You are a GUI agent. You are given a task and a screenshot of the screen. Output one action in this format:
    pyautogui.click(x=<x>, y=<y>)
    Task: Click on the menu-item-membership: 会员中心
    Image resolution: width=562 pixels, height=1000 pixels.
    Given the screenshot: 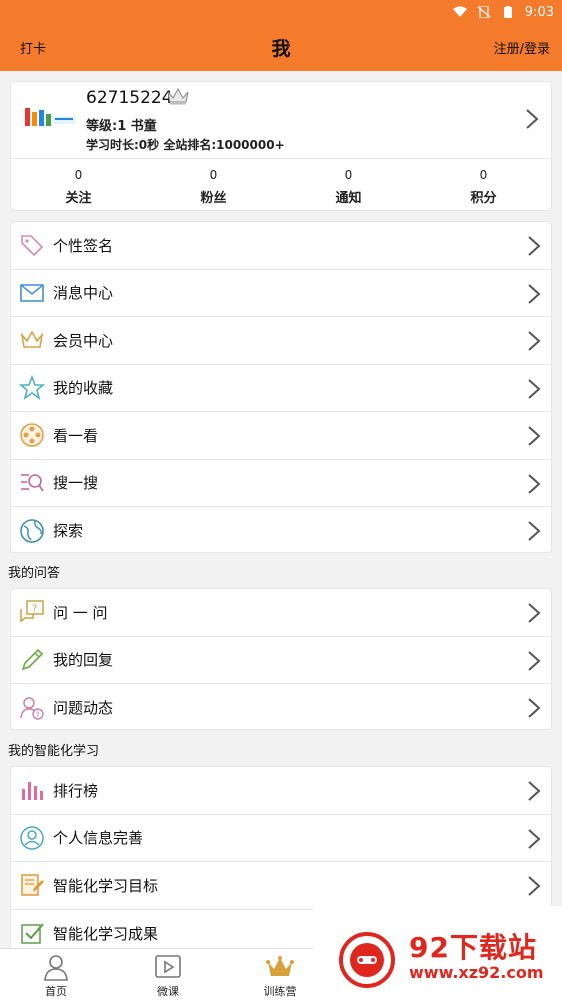 What is the action you would take?
    pyautogui.click(x=281, y=341)
    